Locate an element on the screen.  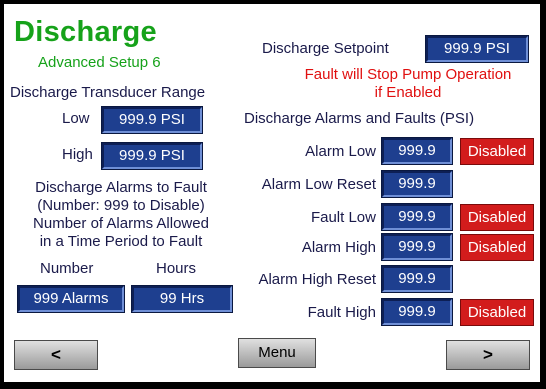
alarm-low-value: 999.9 is located at coordinates (417, 151).